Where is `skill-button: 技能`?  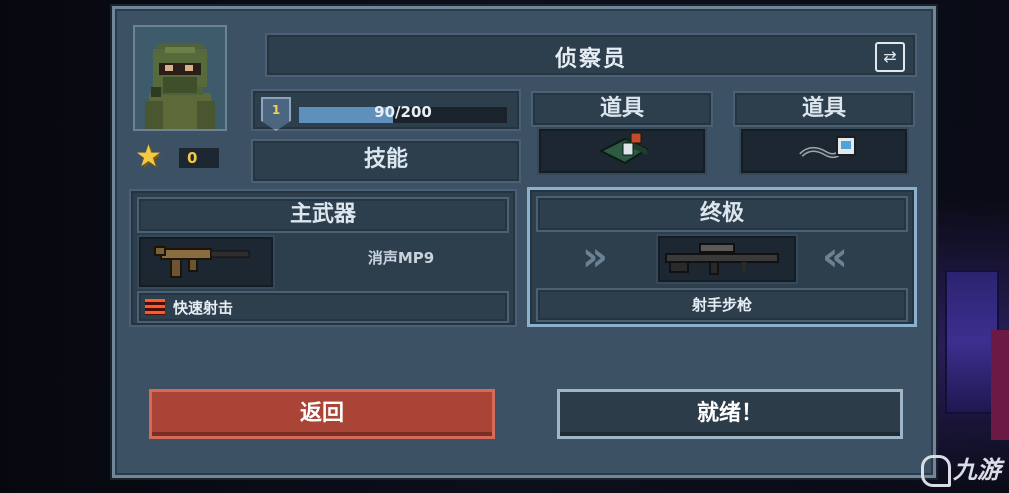
skill-button: 技能 is located at coordinates (386, 161).